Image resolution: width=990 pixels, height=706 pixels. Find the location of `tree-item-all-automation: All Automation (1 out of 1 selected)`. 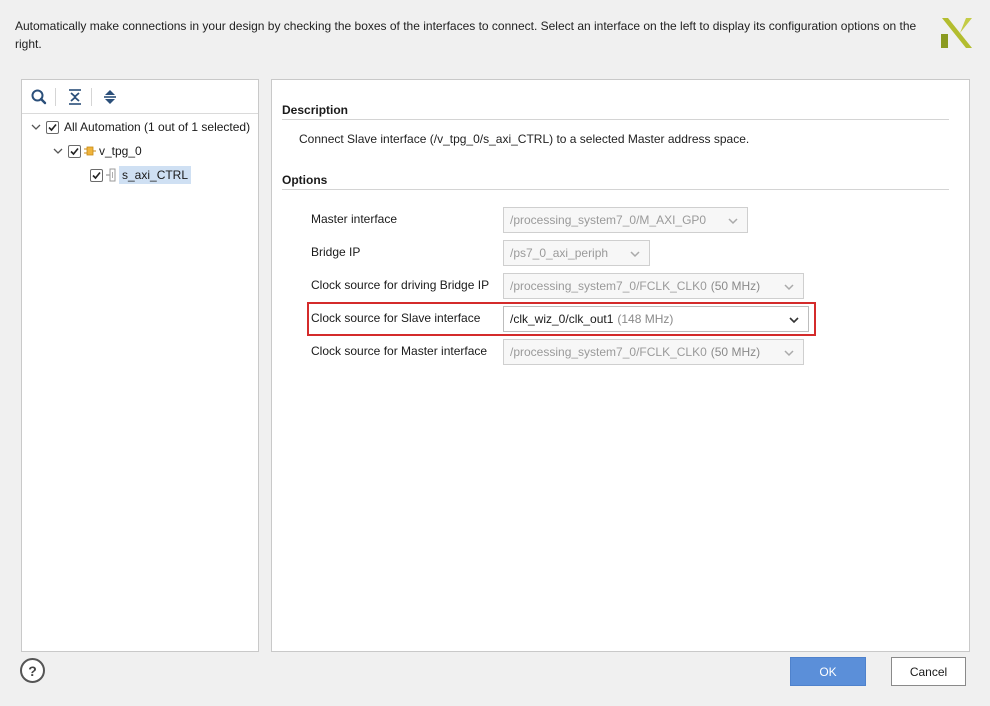

tree-item-all-automation: All Automation (1 out of 1 selected) is located at coordinates (140, 127).